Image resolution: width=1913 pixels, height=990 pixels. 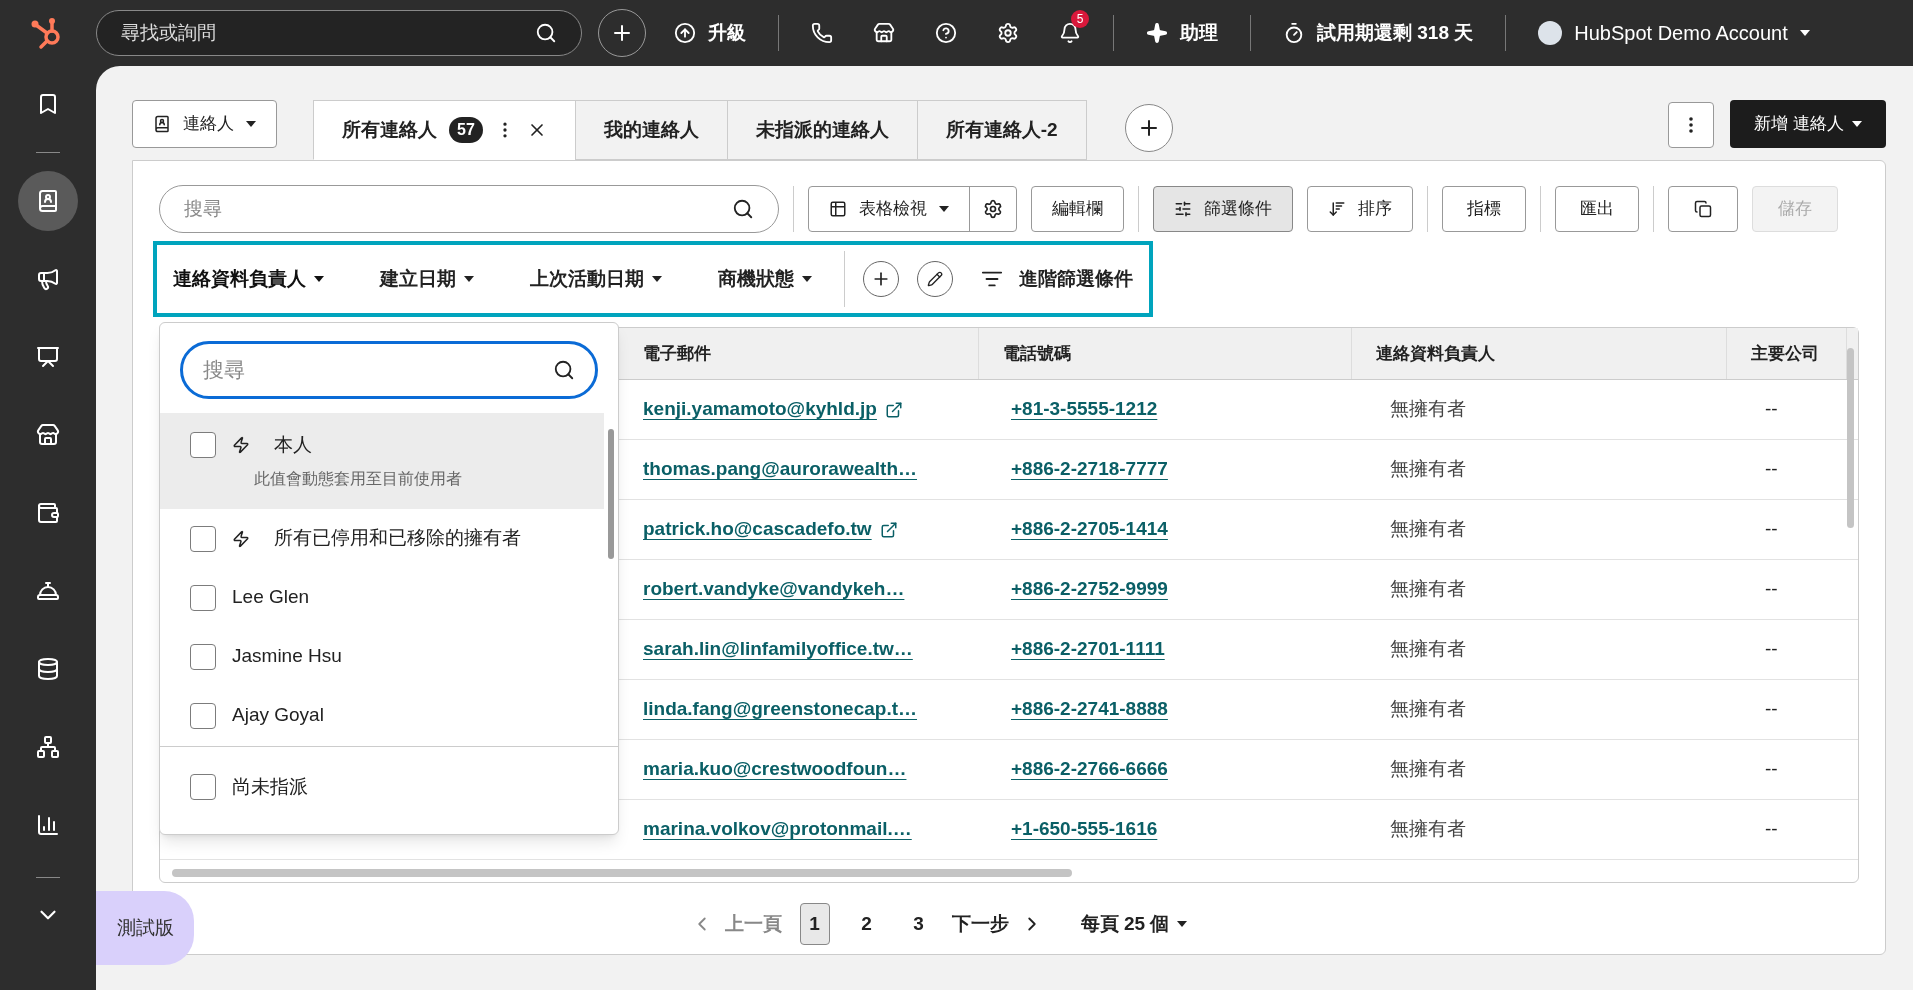 What do you see at coordinates (1089, 589) in the screenshot?
I see `phone-link: +886-2-2752-9999` at bounding box center [1089, 589].